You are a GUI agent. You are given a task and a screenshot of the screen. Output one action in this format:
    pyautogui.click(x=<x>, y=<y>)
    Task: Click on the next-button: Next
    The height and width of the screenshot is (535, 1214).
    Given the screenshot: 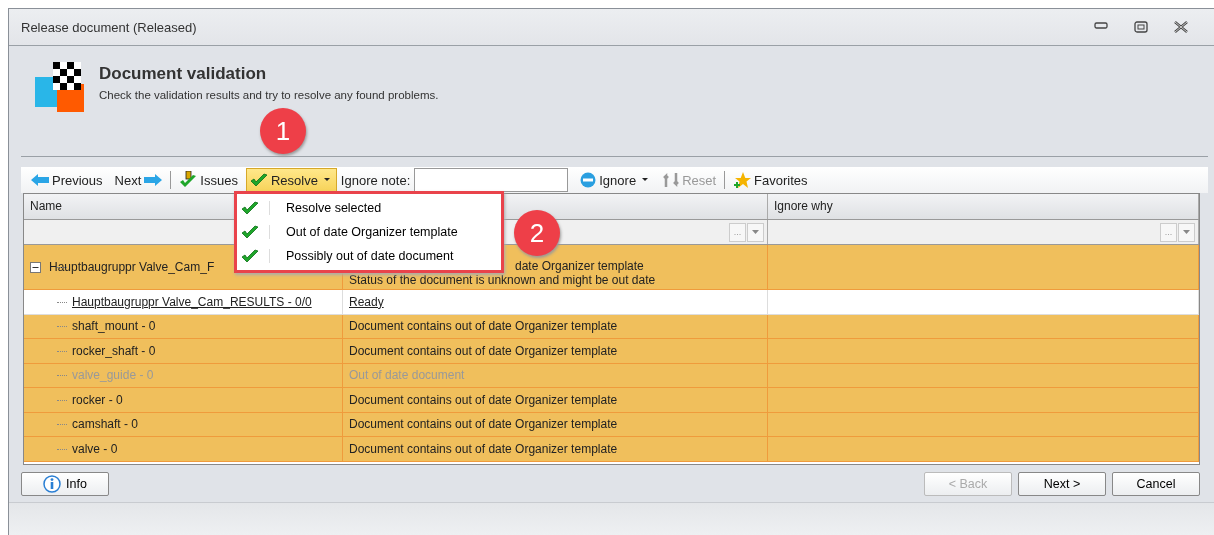 What is the action you would take?
    pyautogui.click(x=138, y=180)
    